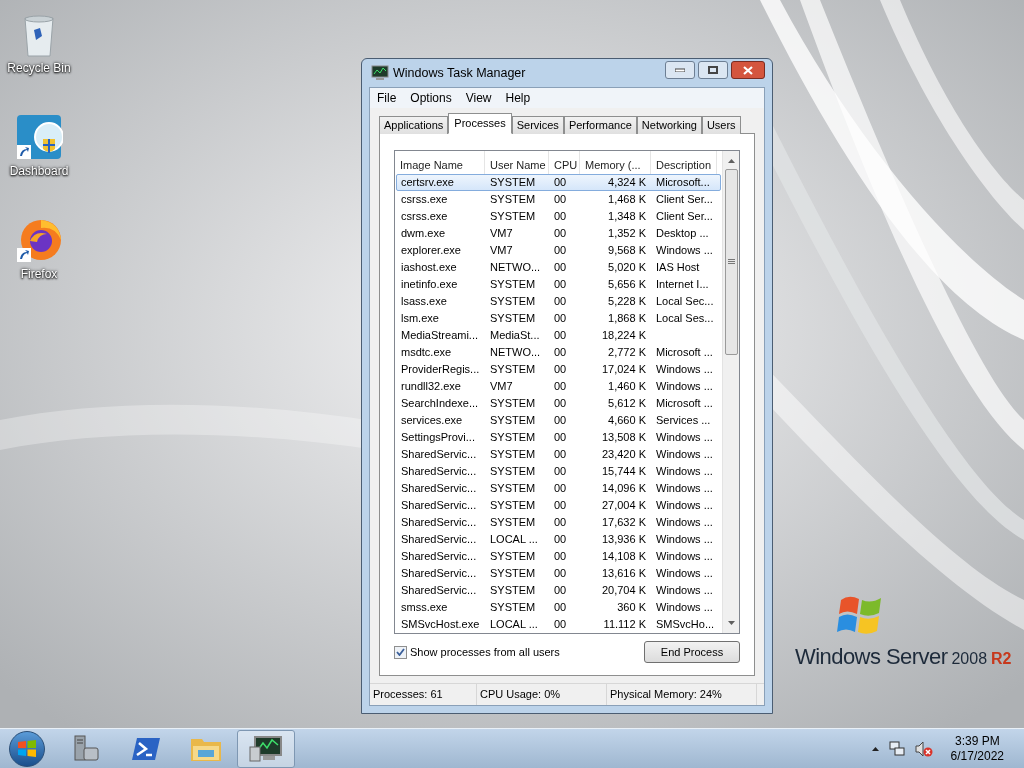 This screenshot has width=1024, height=768. What do you see at coordinates (429, 285) in the screenshot?
I see `table-cell-text: inetinfo.exe` at bounding box center [429, 285].